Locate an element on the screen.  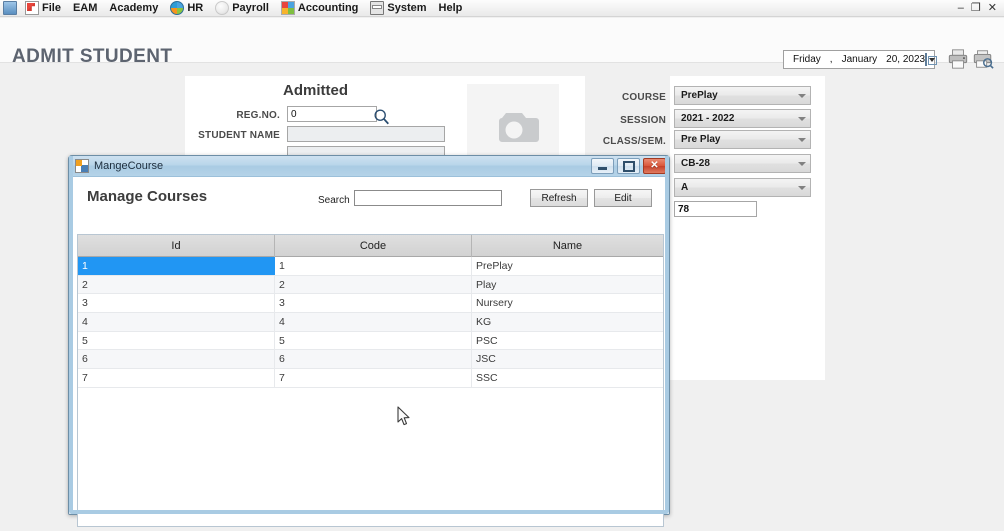
column-header-id: Id is located at coordinates (176, 246).